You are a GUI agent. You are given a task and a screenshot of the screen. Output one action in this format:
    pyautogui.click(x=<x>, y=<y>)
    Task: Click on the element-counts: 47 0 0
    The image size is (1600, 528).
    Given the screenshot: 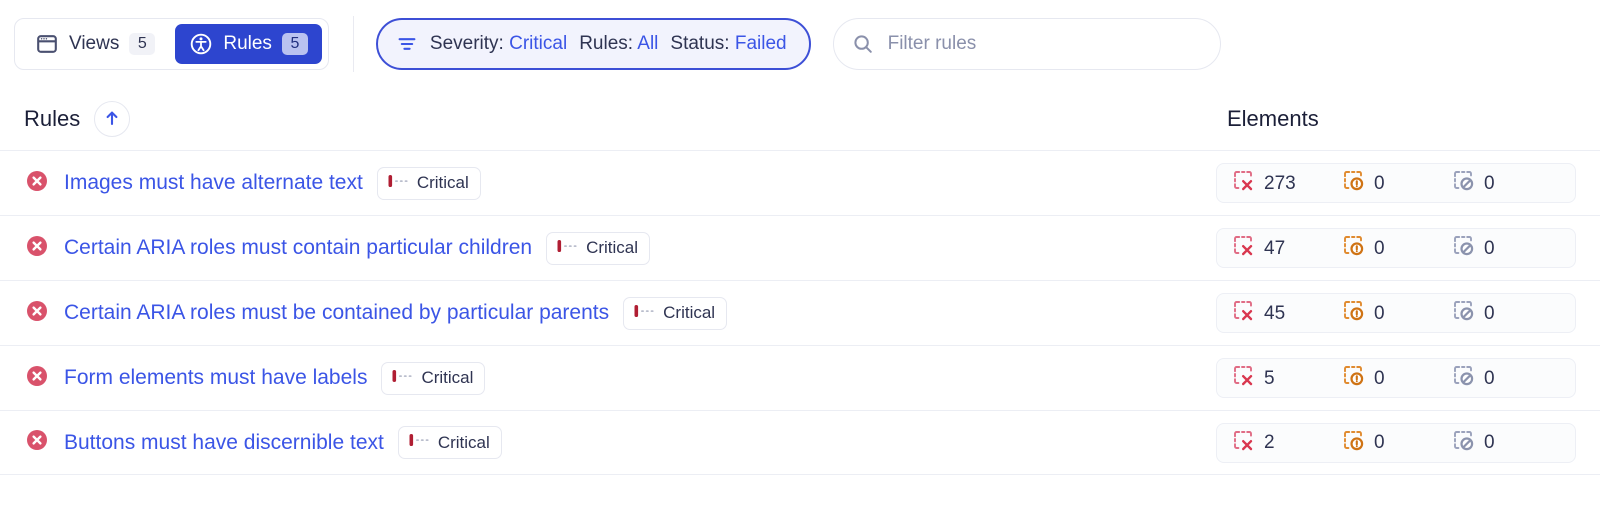 What is the action you would take?
    pyautogui.click(x=1396, y=248)
    